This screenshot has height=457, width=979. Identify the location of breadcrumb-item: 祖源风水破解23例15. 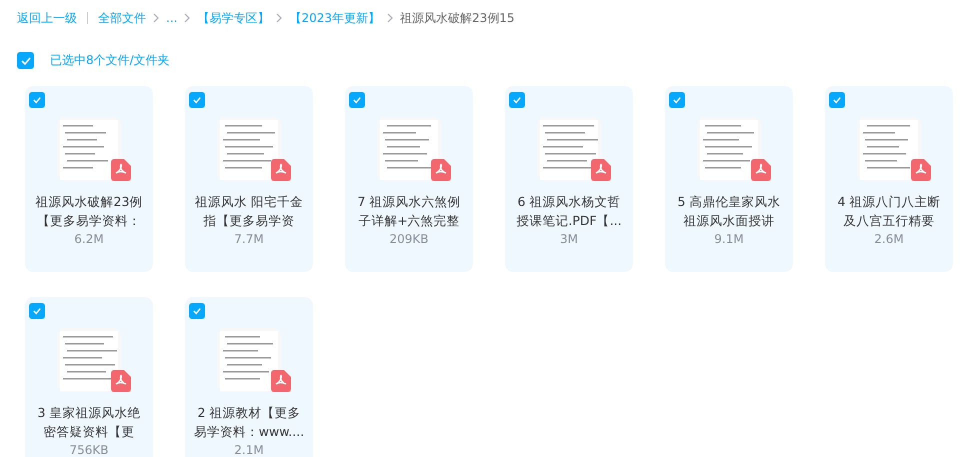
(457, 18).